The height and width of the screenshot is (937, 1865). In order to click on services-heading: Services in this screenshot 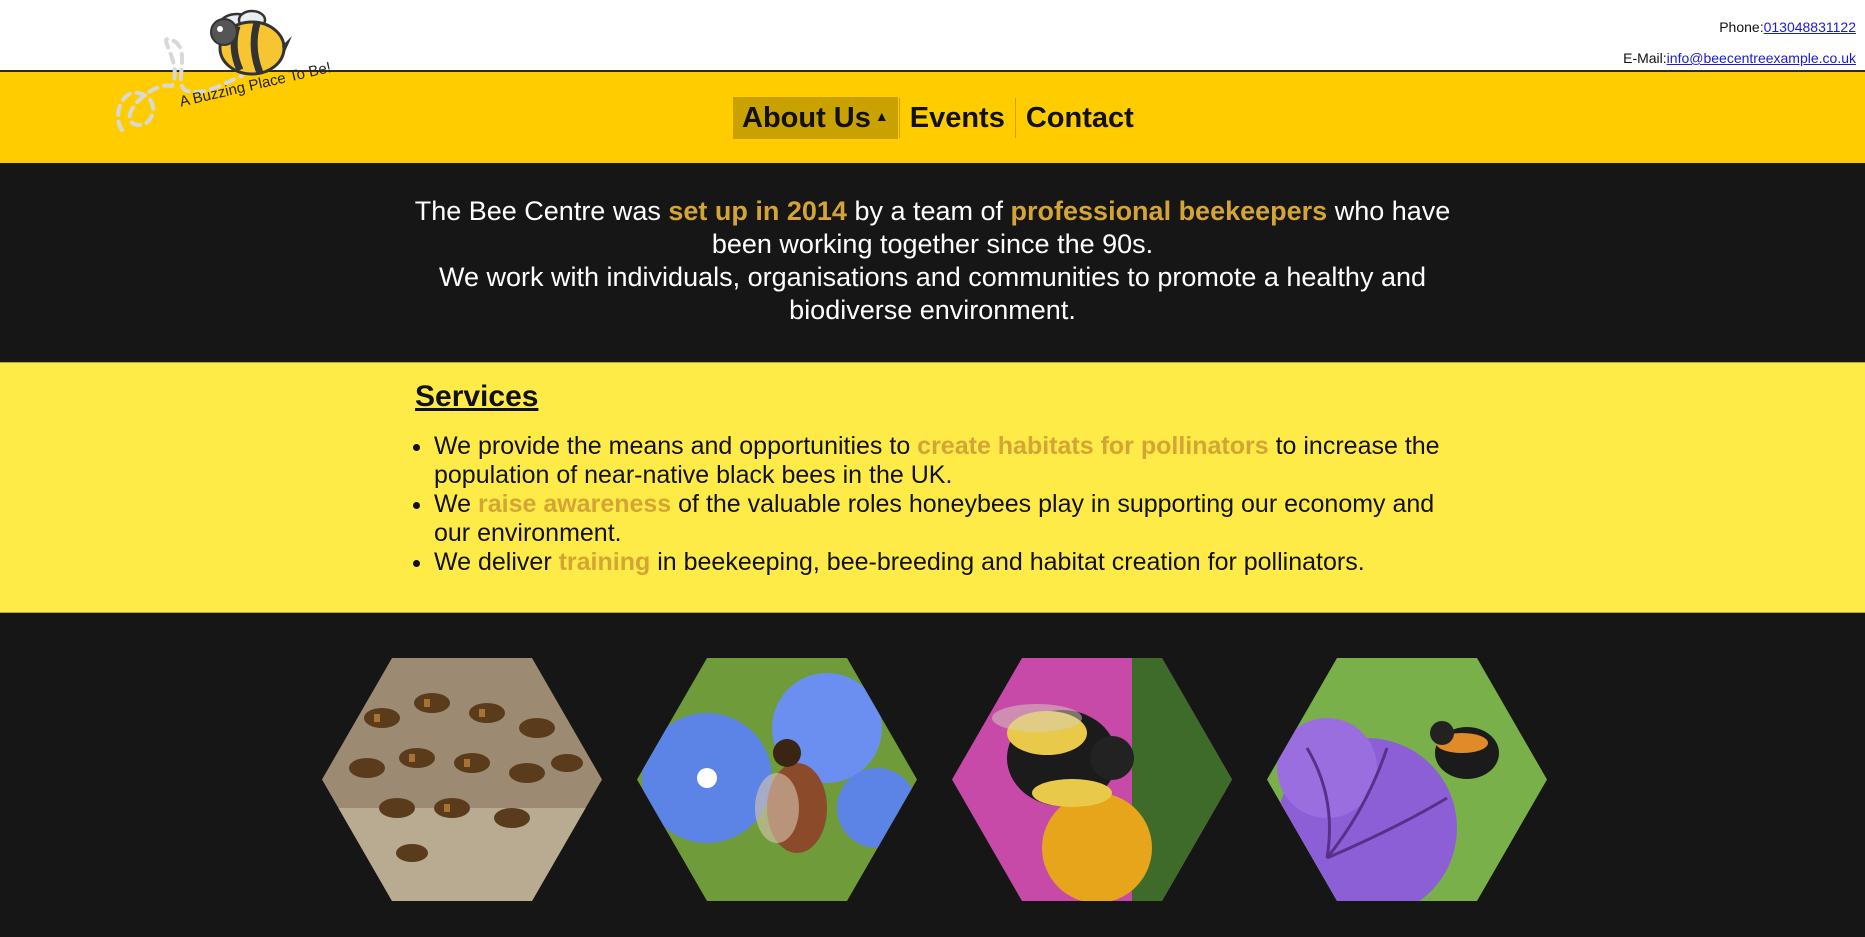, I will do `click(477, 396)`.